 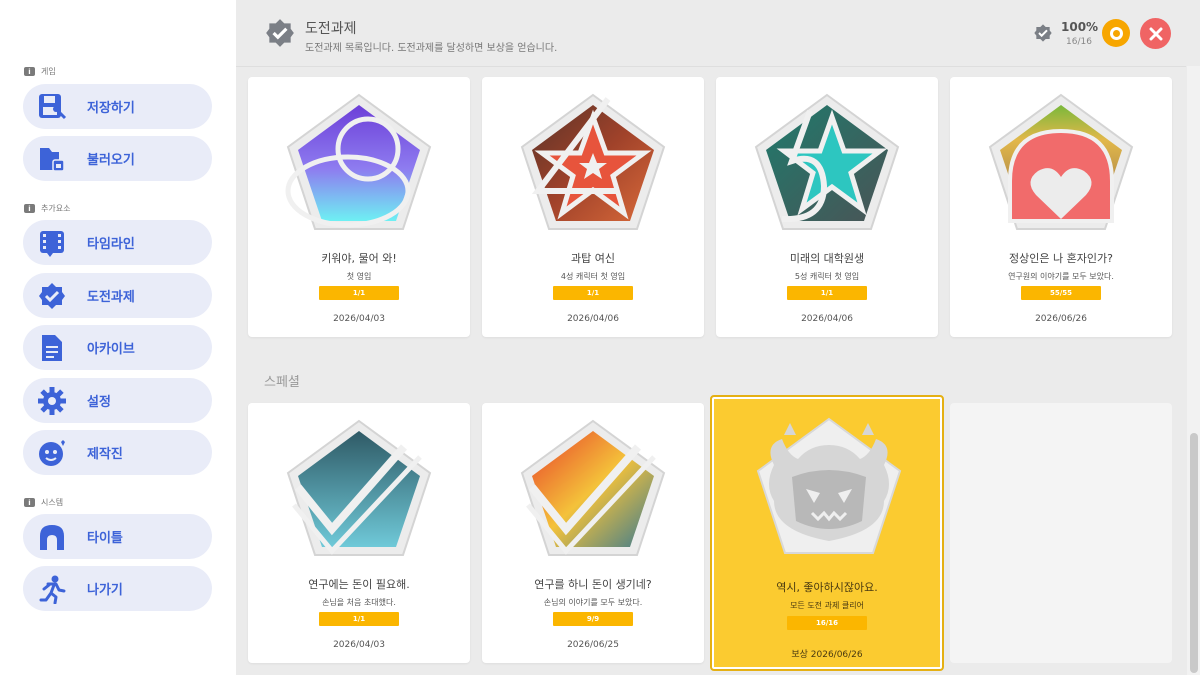 What do you see at coordinates (593, 602) in the screenshot?
I see `achievement-desc: 손님의 이야기를 모두 보았다.` at bounding box center [593, 602].